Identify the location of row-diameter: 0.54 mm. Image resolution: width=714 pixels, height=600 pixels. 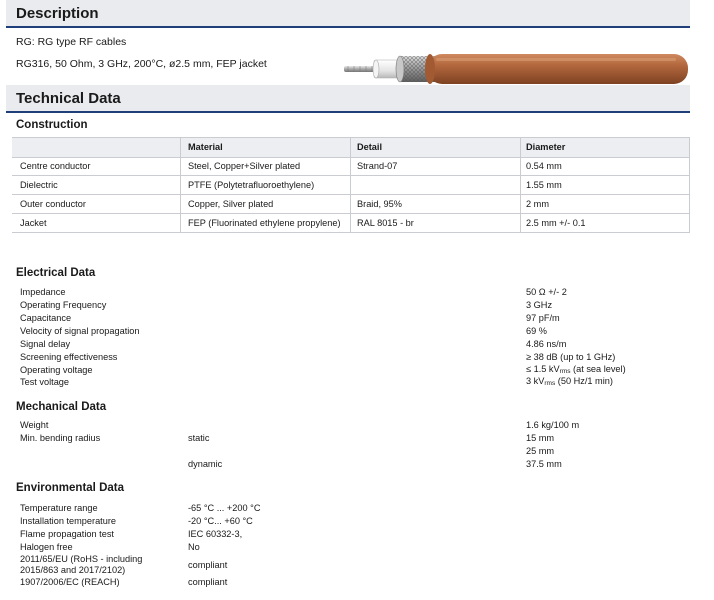
(544, 166).